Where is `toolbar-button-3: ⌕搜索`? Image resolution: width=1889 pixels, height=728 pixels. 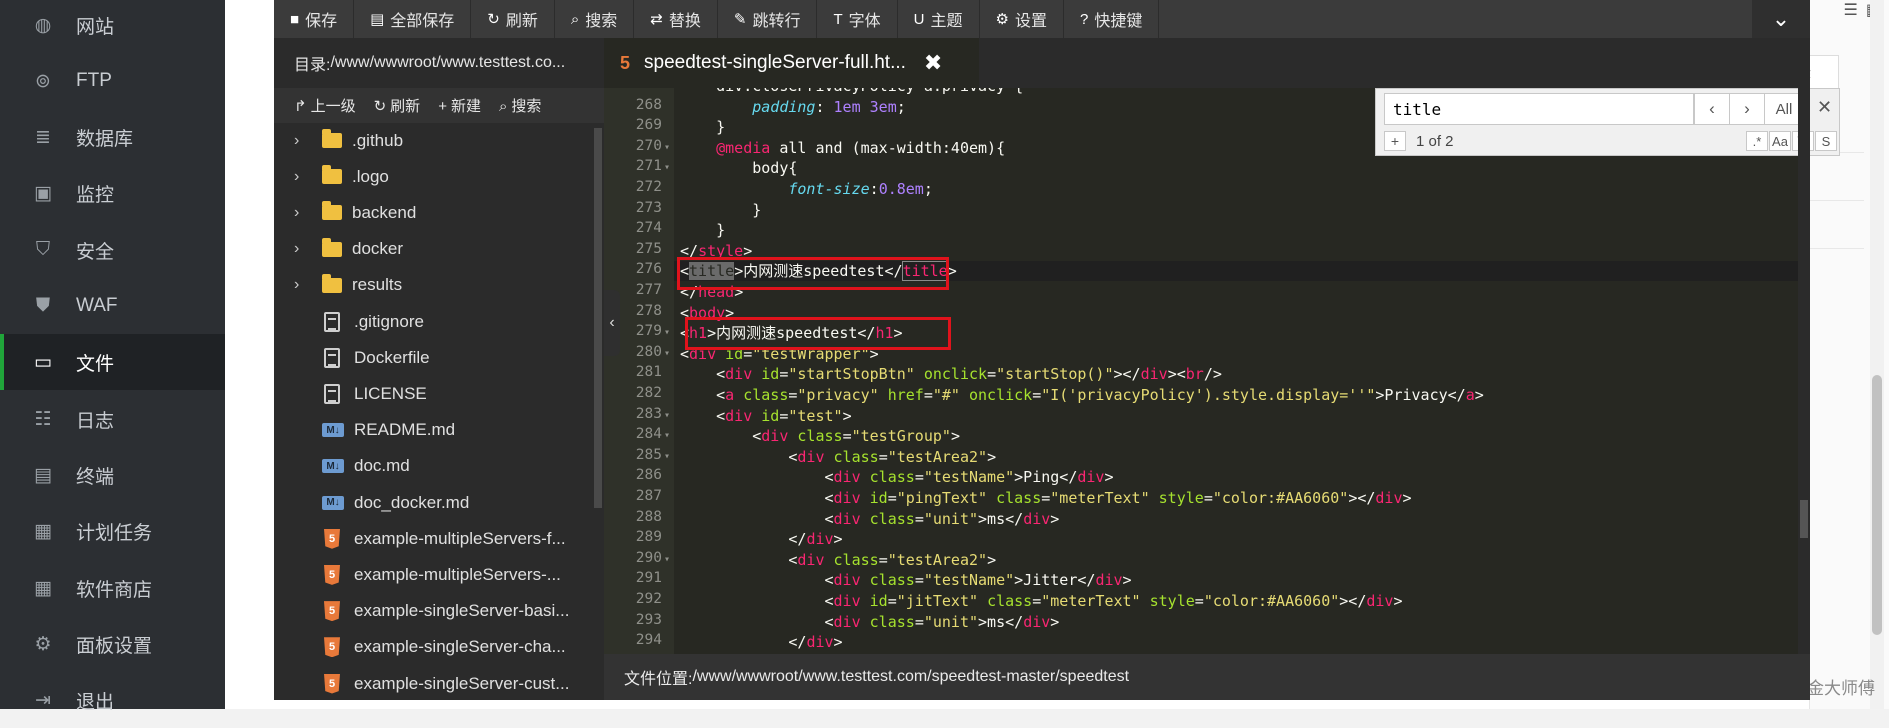
toolbar-button-3: ⌕搜索 is located at coordinates (594, 19).